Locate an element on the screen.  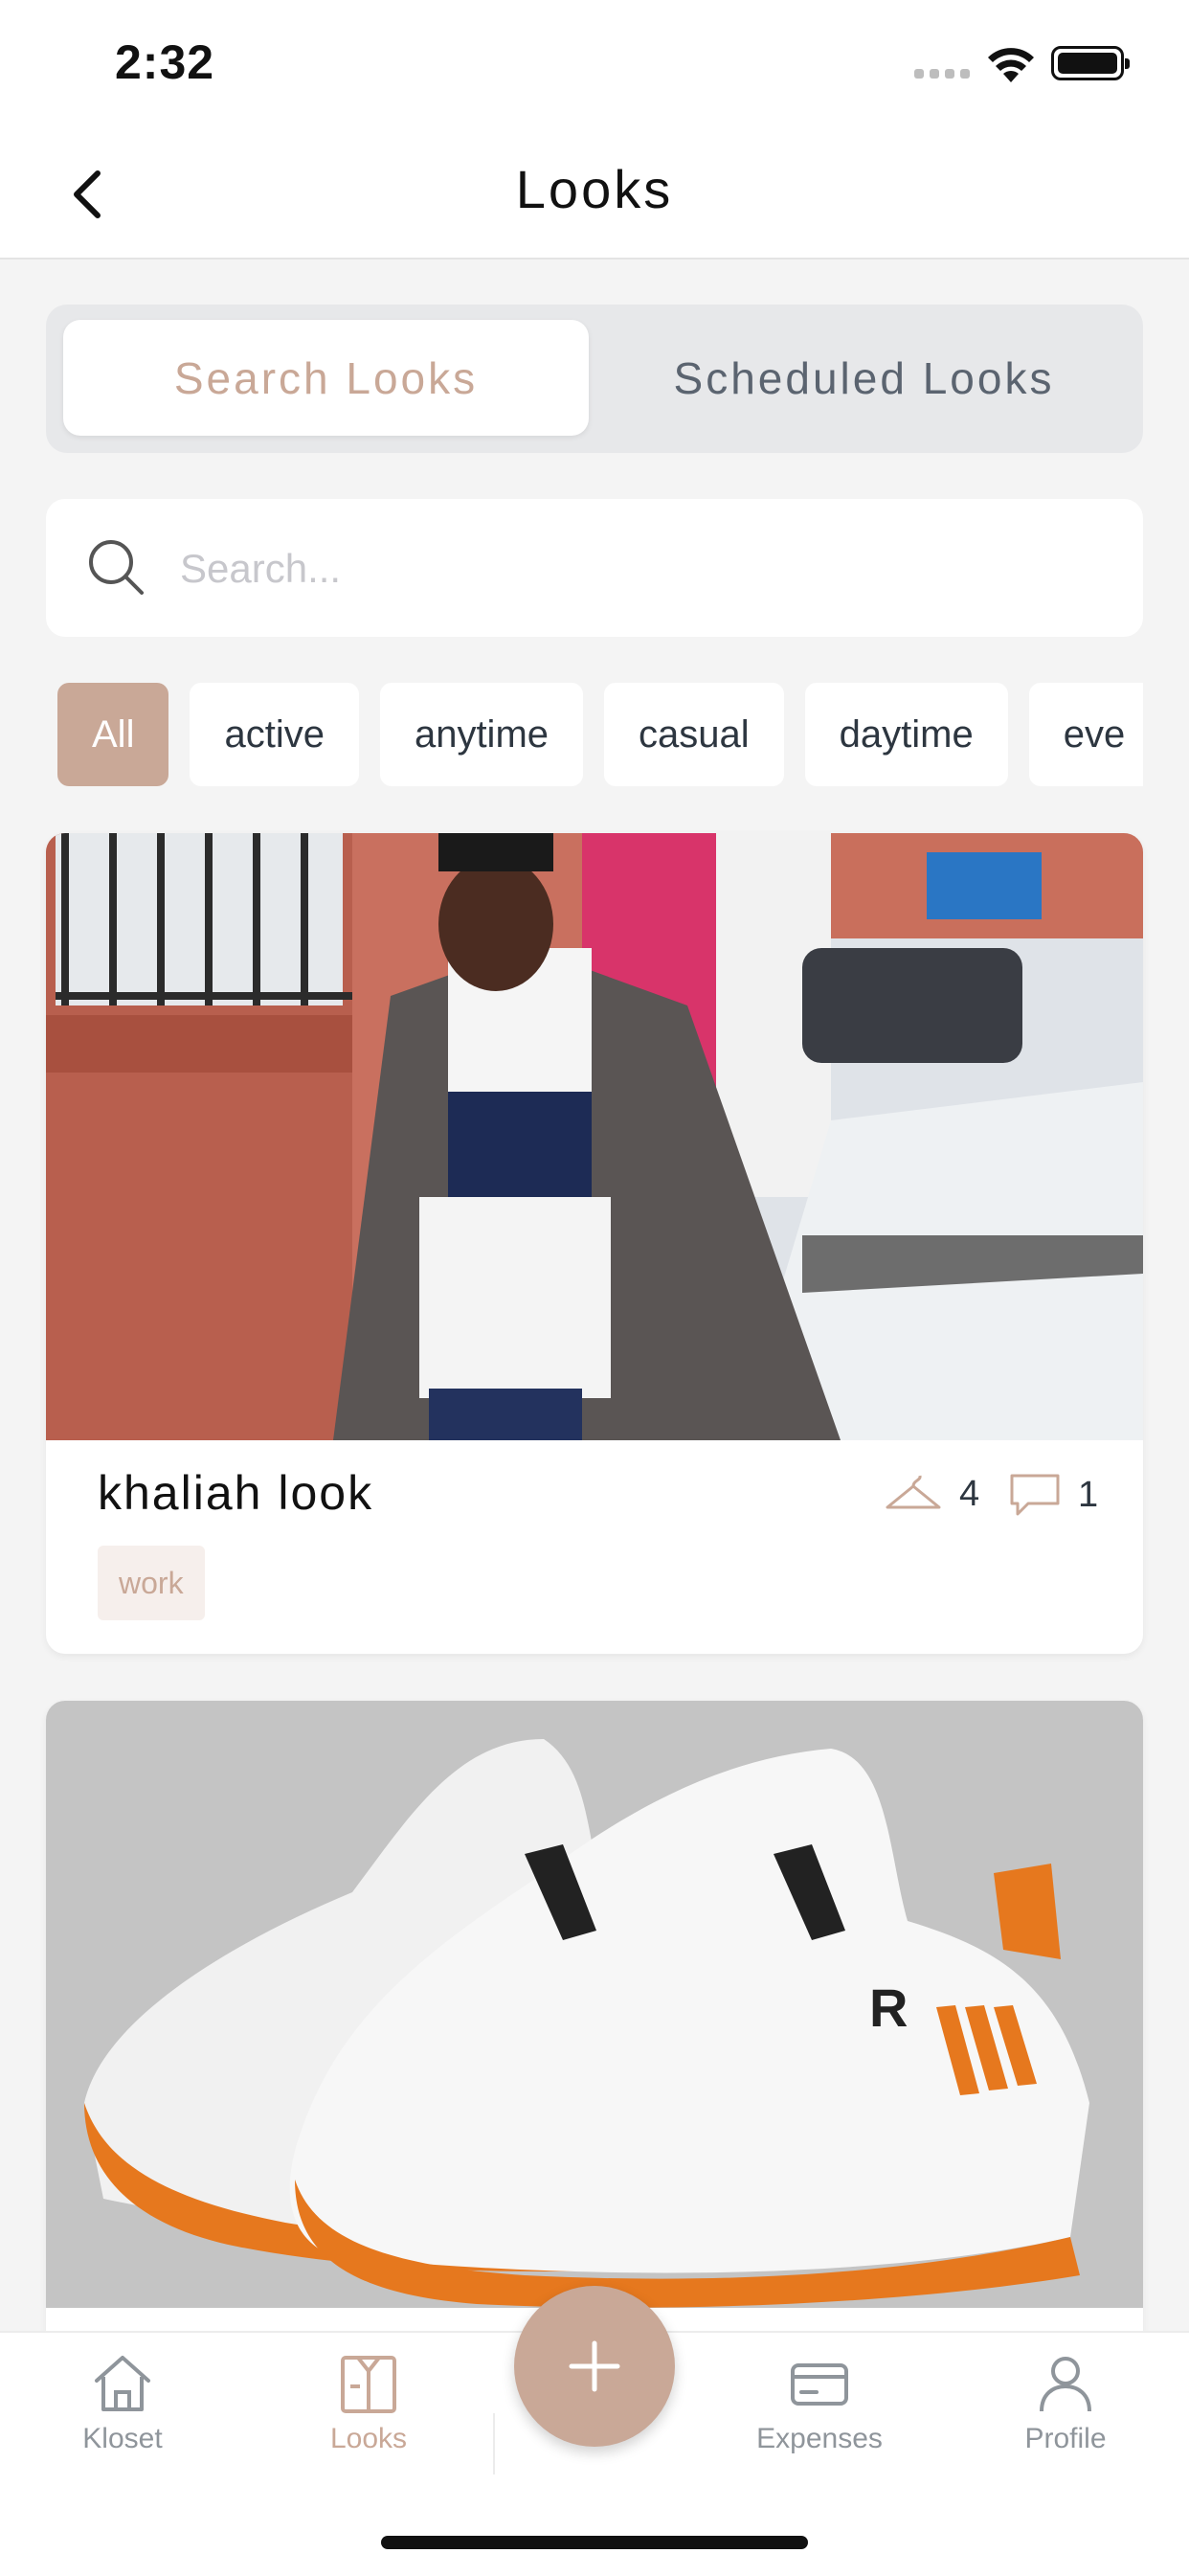
comment-count: 1 is located at coordinates (1053, 1495).